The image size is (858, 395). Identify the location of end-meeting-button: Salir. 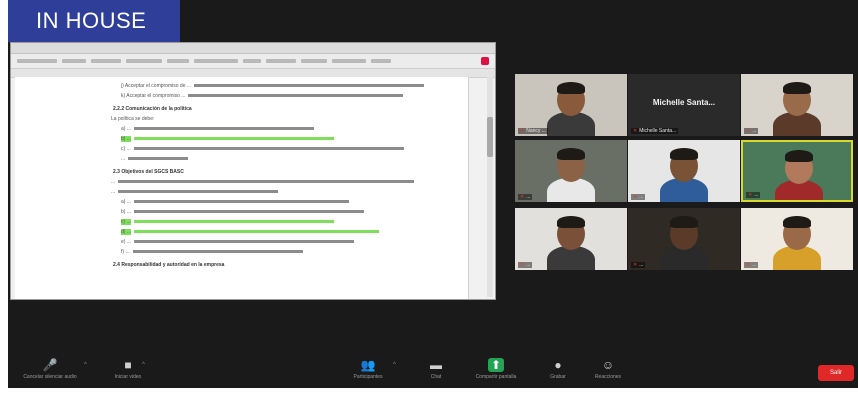
(836, 373).